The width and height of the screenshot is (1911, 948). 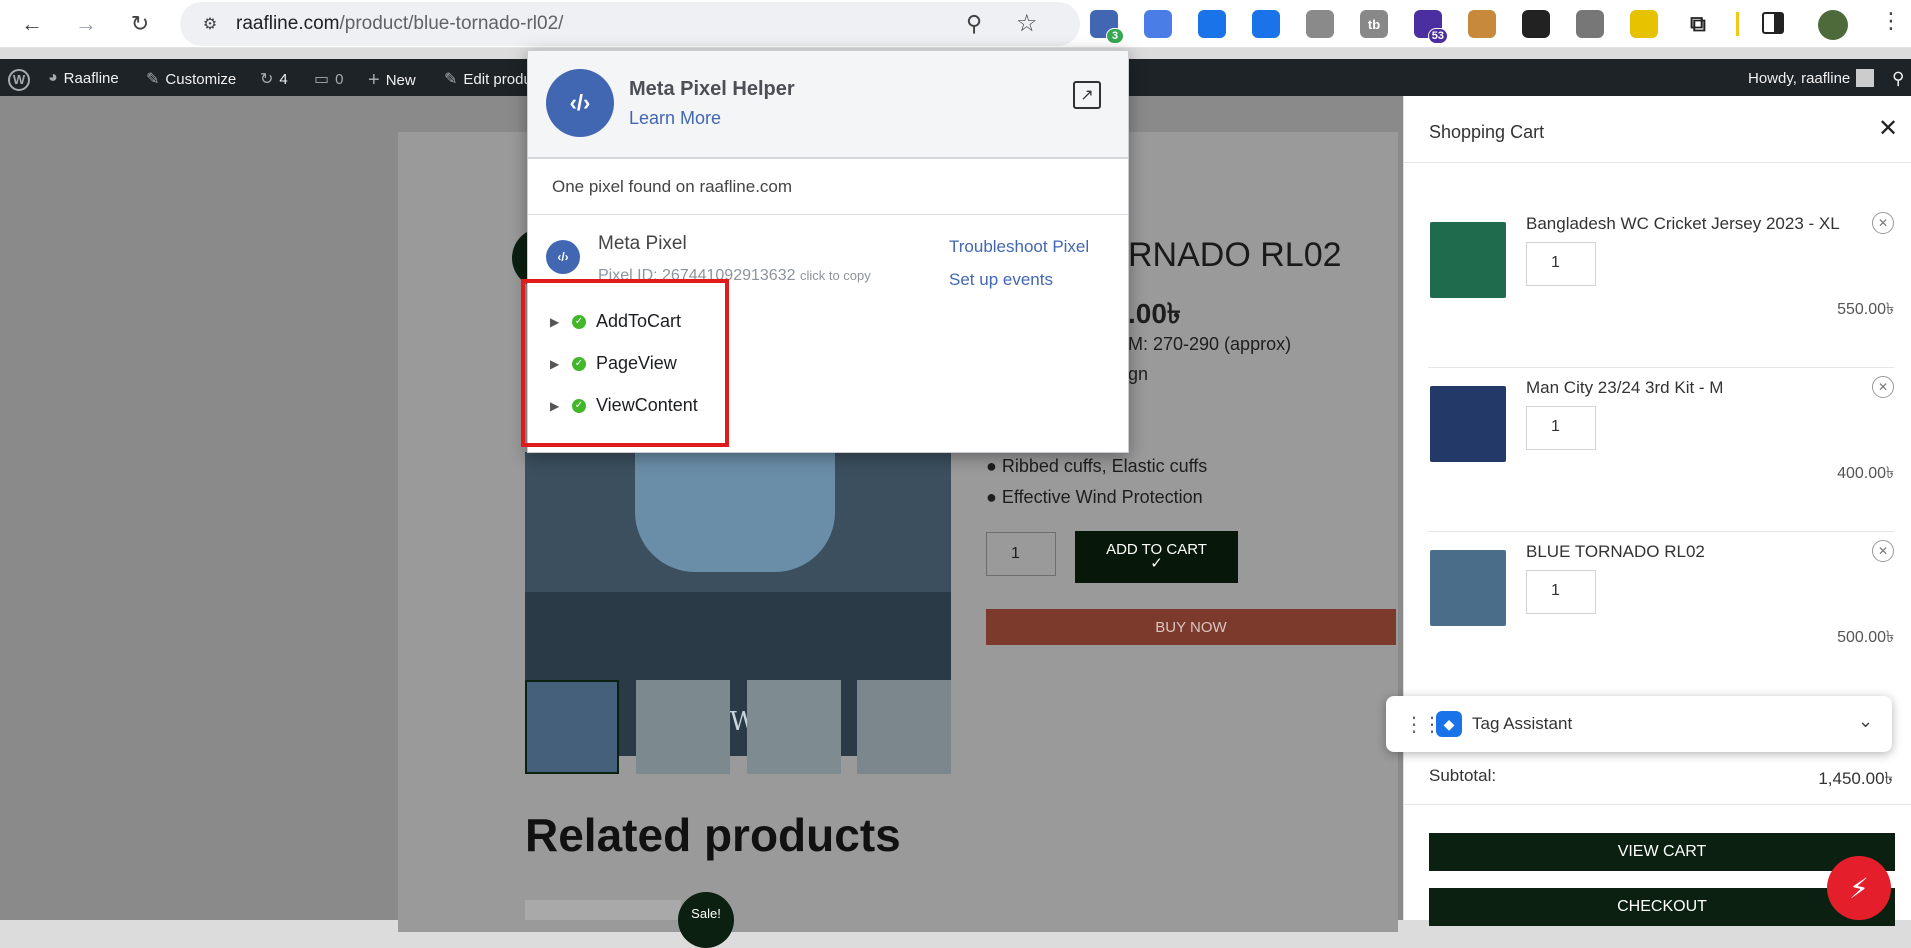 What do you see at coordinates (1027, 23) in the screenshot?
I see `bookmark-star-icon: ☆` at bounding box center [1027, 23].